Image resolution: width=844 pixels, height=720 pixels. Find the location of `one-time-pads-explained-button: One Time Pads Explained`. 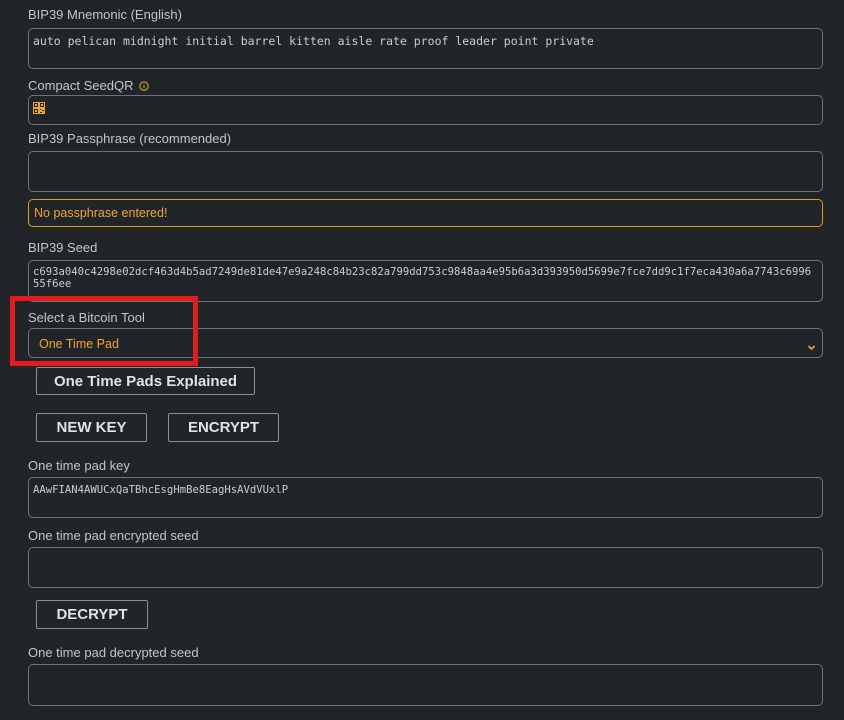

one-time-pads-explained-button: One Time Pads Explained is located at coordinates (145, 381).